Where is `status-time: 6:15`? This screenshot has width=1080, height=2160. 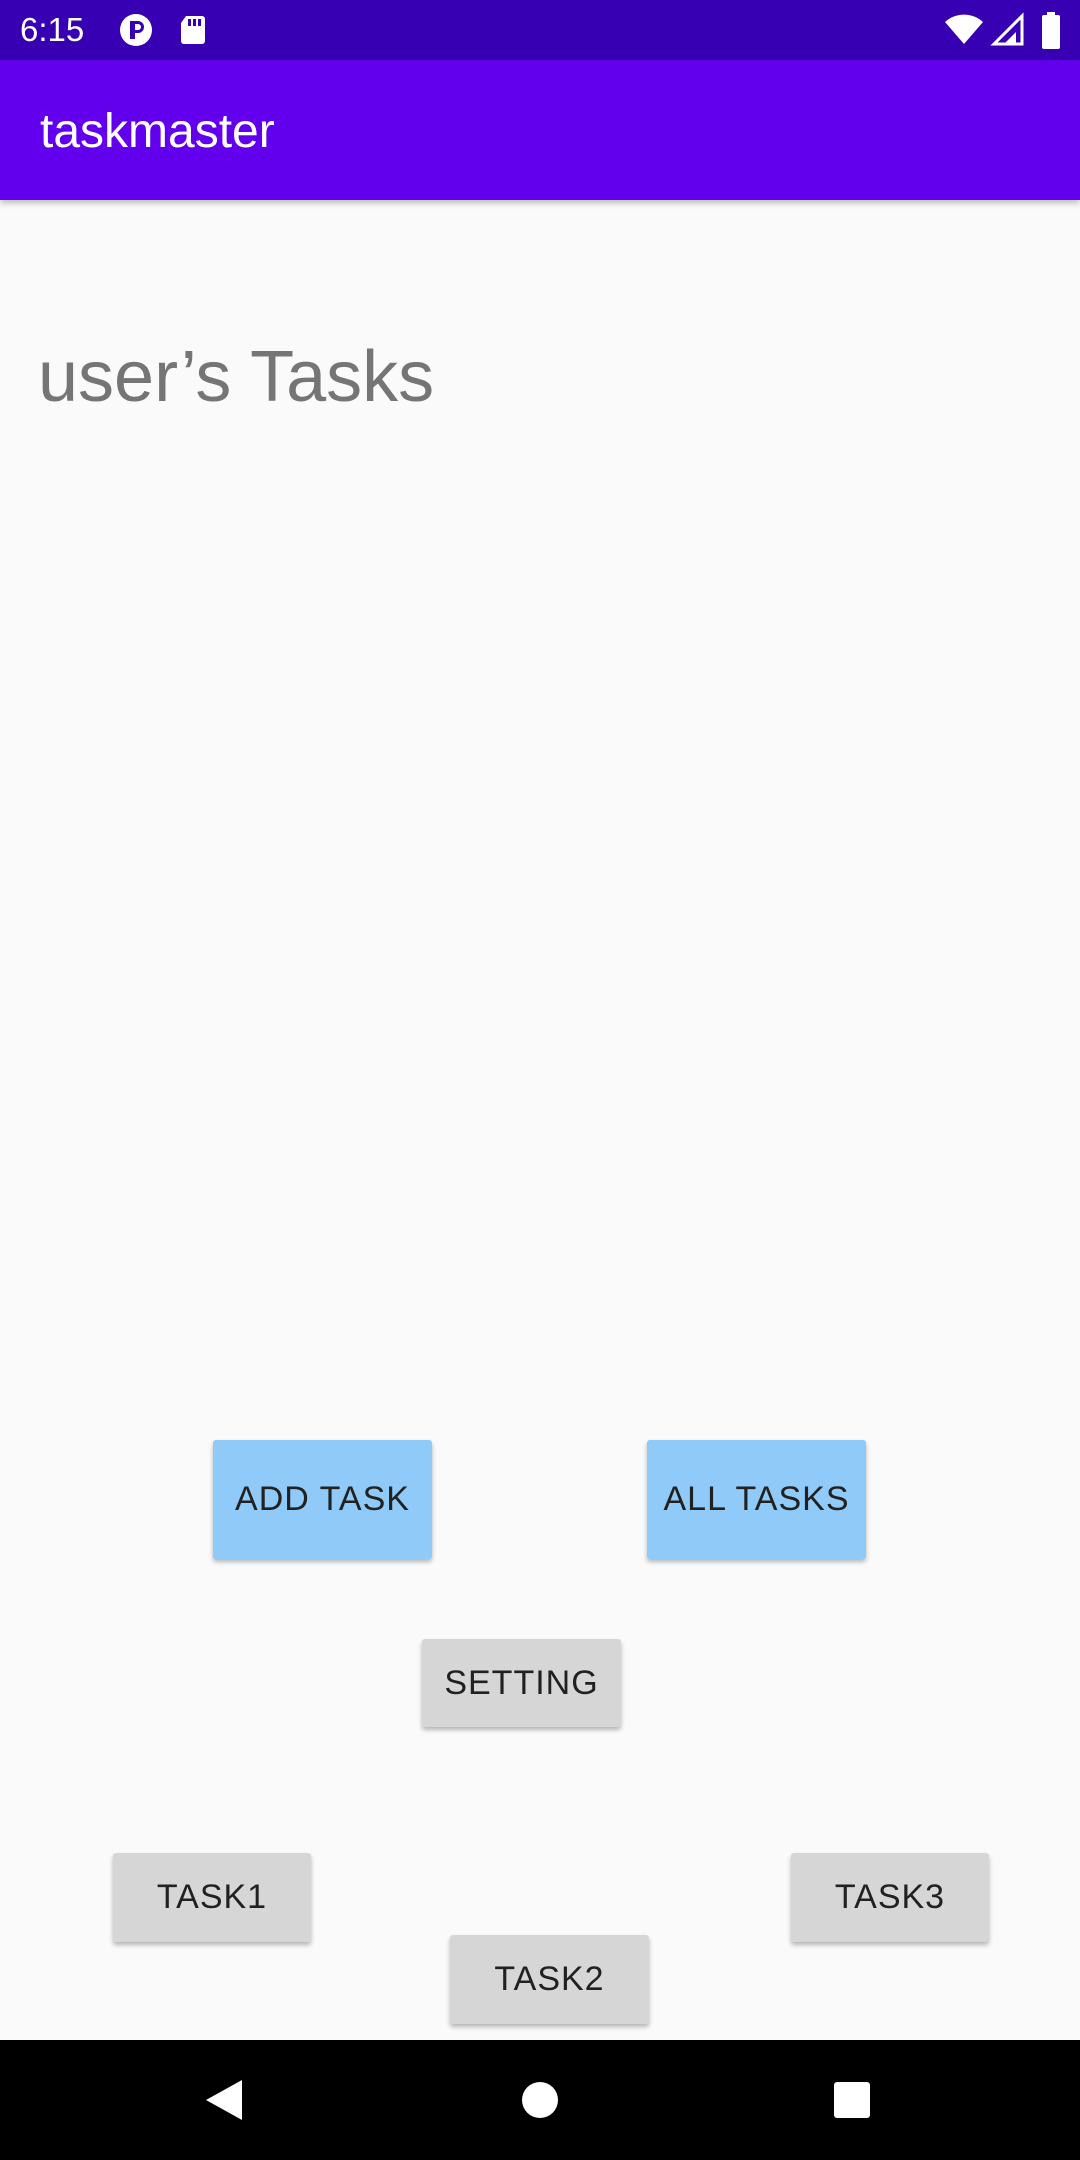 status-time: 6:15 is located at coordinates (52, 29).